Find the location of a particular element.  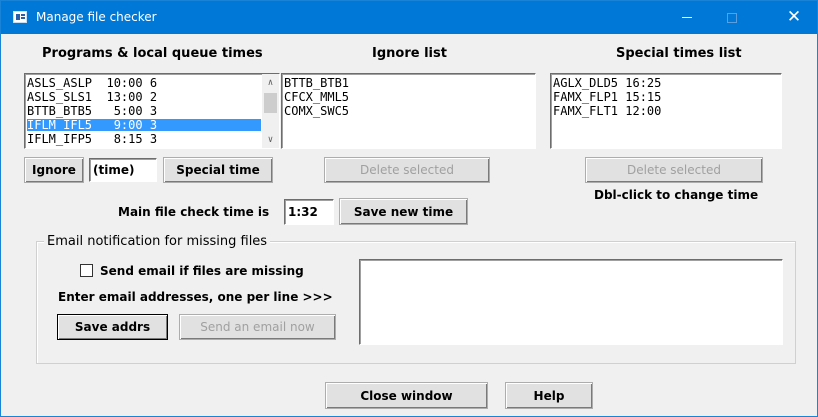

minimize-button is located at coordinates (687, 17).